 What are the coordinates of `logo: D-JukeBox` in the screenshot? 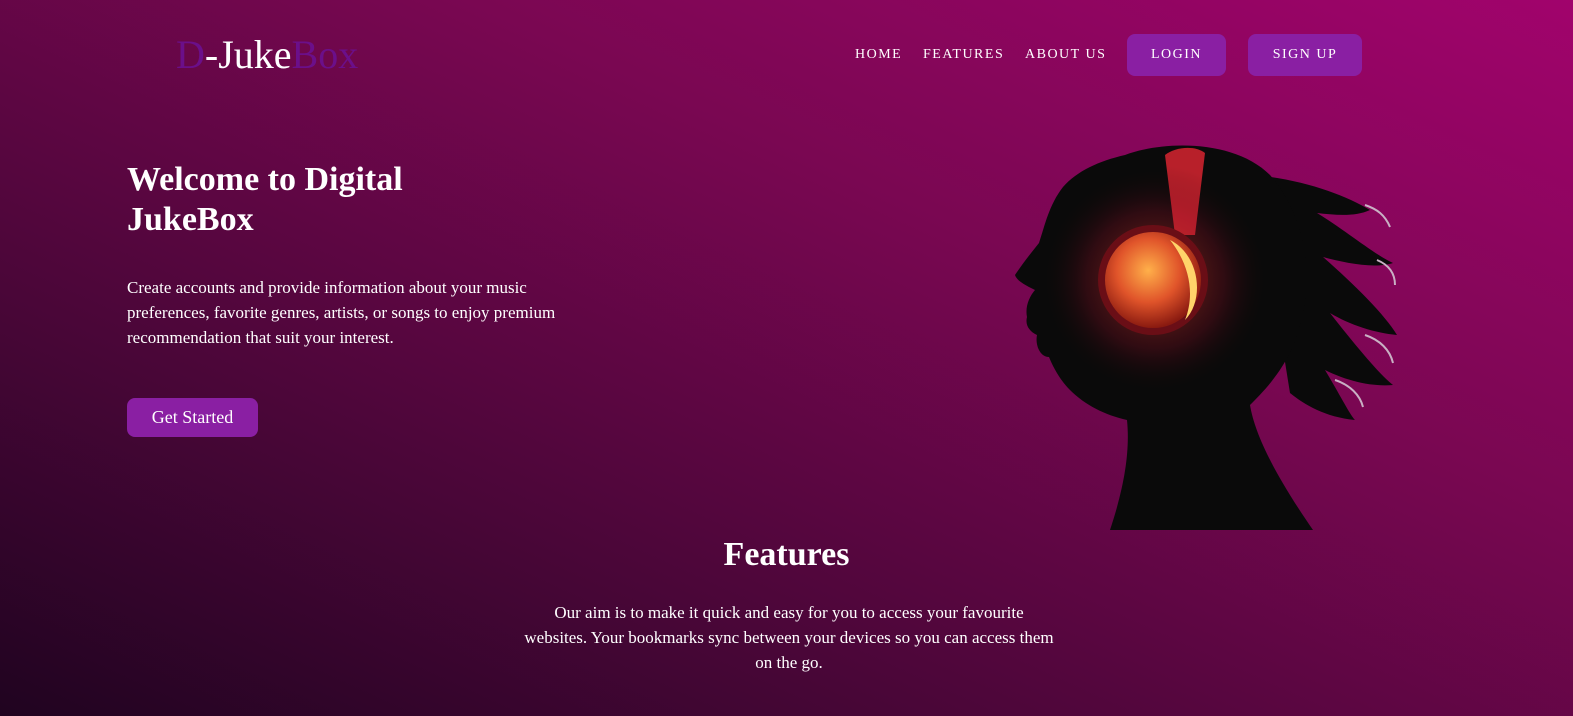 It's located at (267, 55).